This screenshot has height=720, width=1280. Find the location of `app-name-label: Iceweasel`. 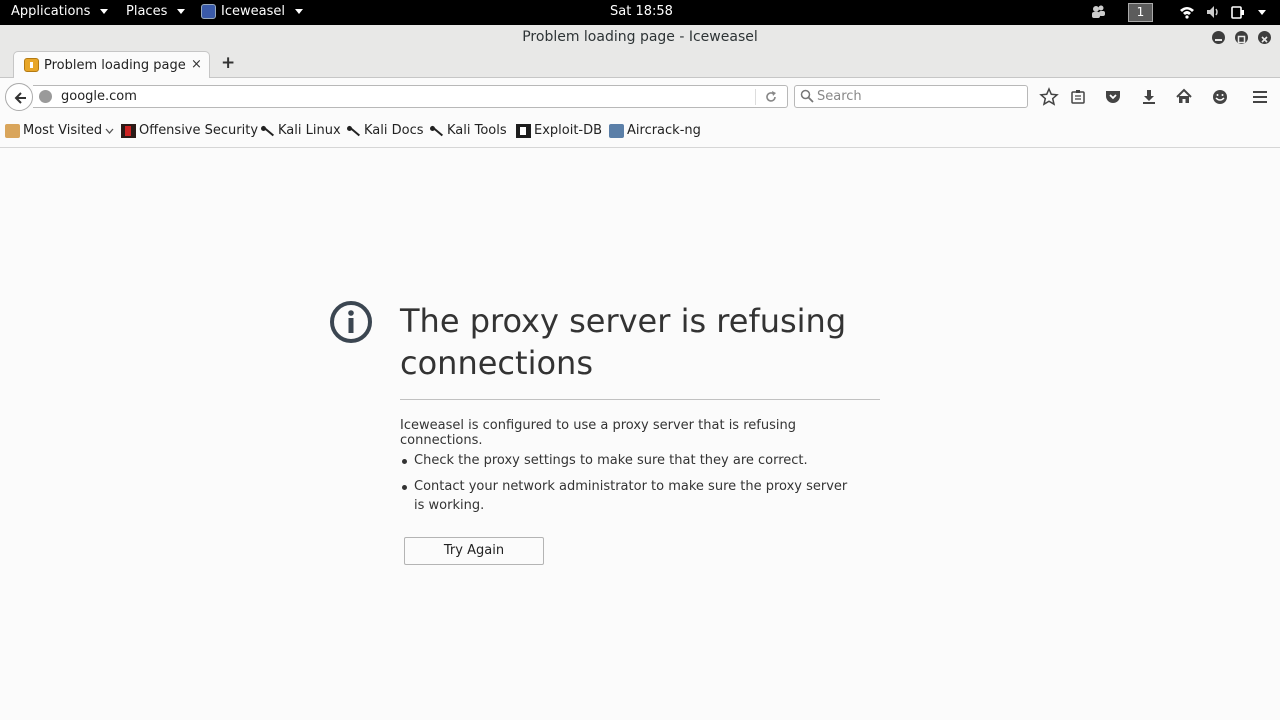

app-name-label: Iceweasel is located at coordinates (253, 11).